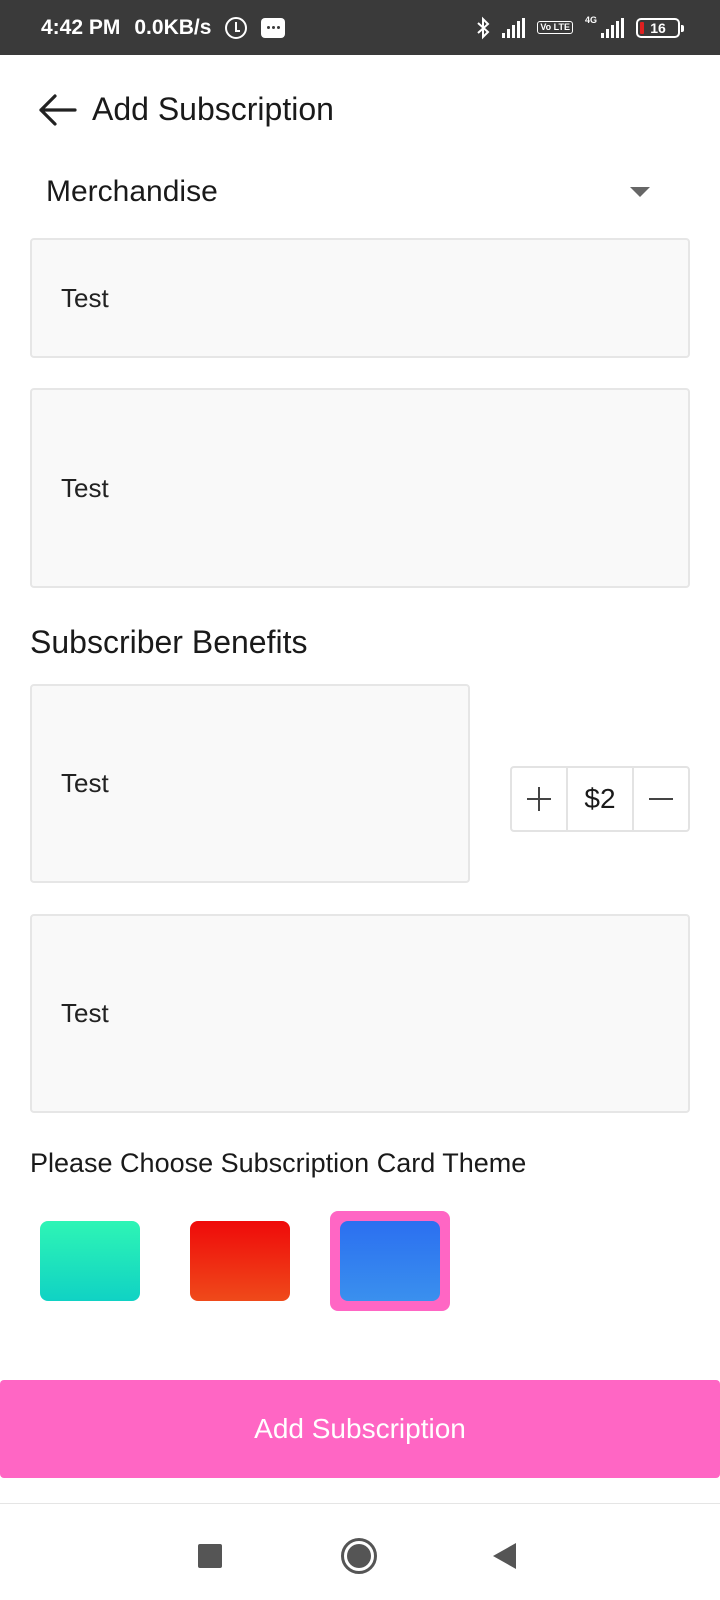  I want to click on subscription-name-value: Test, so click(85, 297).